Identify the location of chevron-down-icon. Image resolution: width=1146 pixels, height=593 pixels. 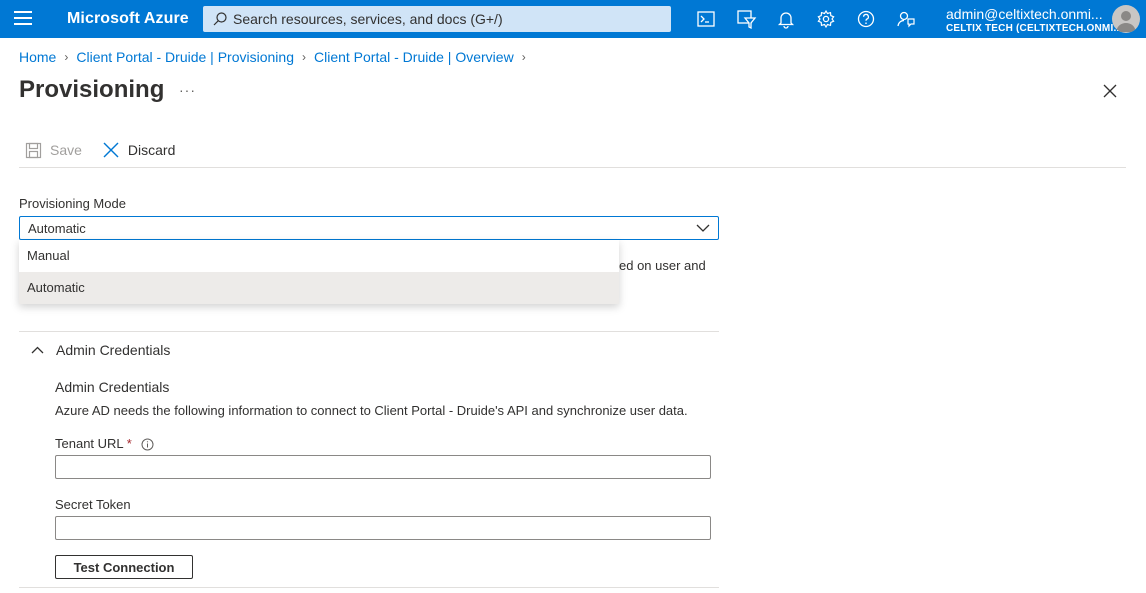
(703, 228).